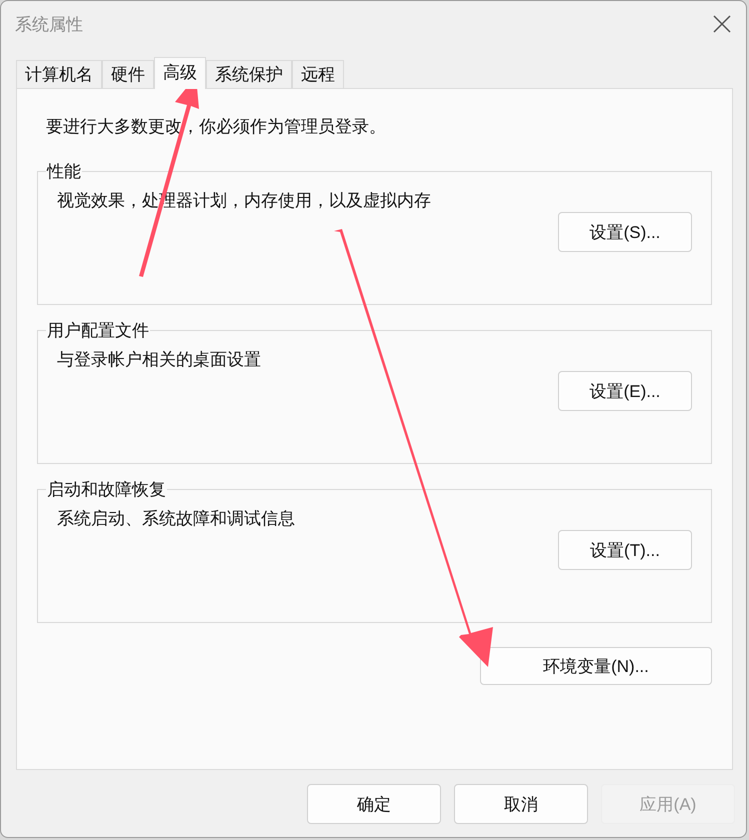  I want to click on tab: 远程, so click(318, 74).